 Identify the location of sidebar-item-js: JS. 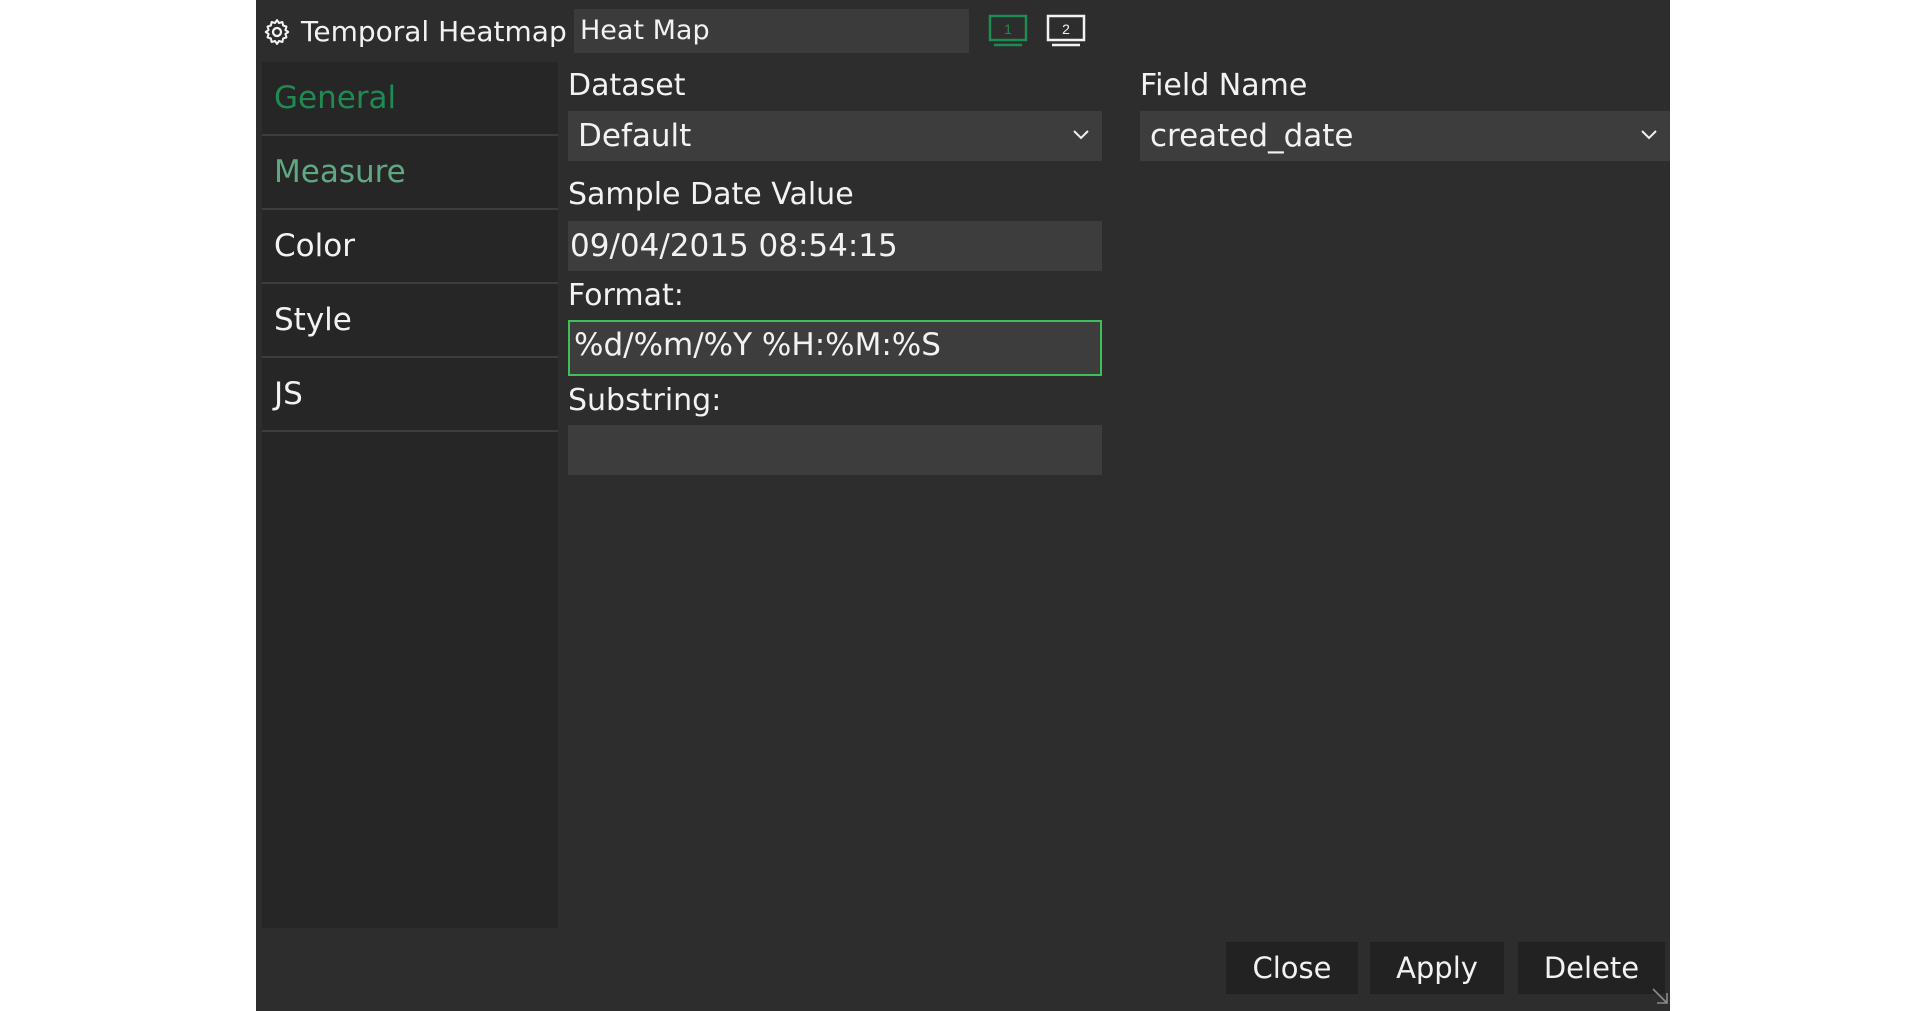
(410, 395).